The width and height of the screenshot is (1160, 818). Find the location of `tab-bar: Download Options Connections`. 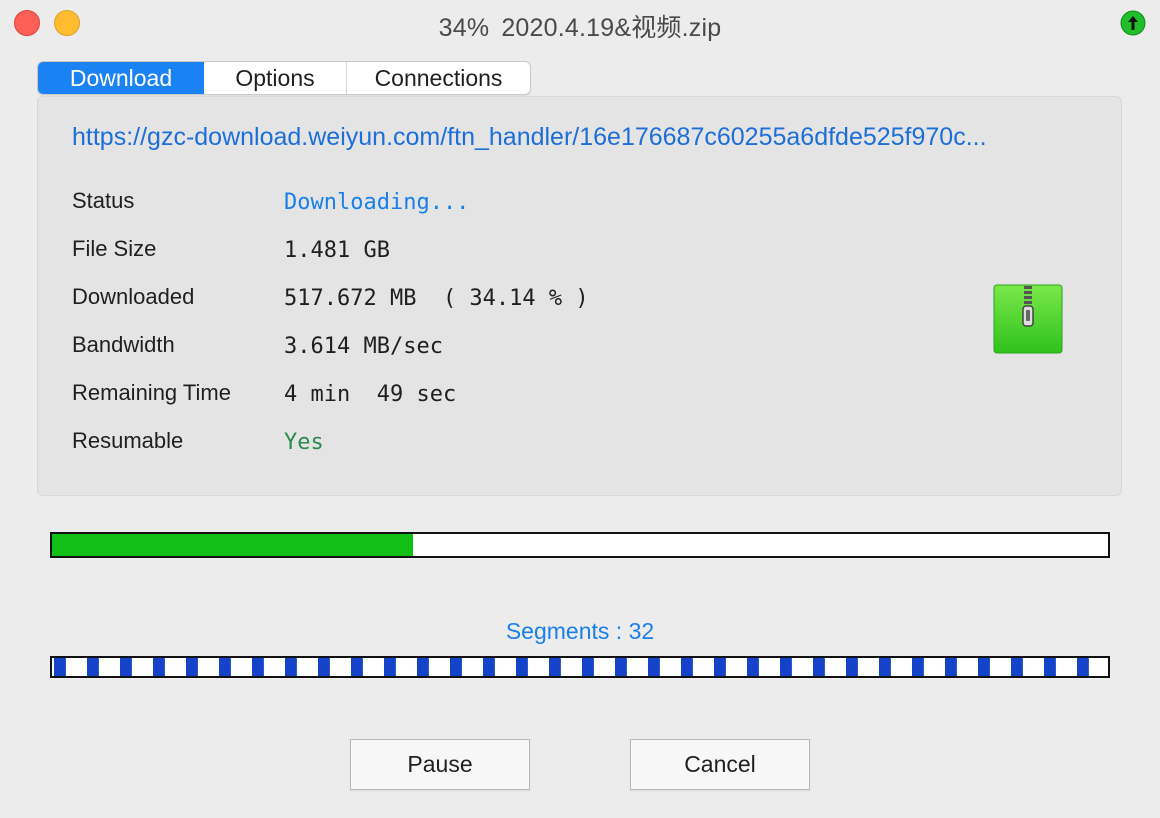

tab-bar: Download Options Connections is located at coordinates (284, 78).